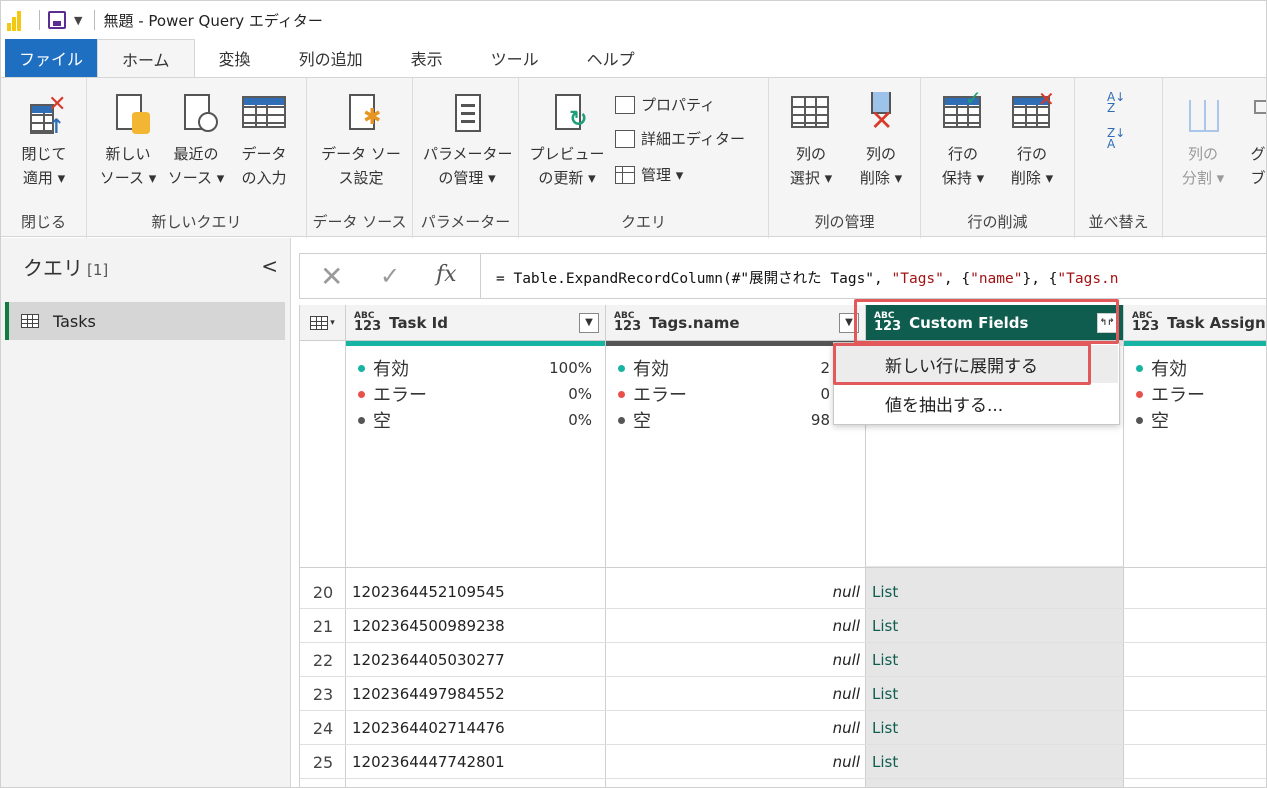 This screenshot has width=1267, height=788. I want to click on group-label-query: クエリ, so click(643, 222).